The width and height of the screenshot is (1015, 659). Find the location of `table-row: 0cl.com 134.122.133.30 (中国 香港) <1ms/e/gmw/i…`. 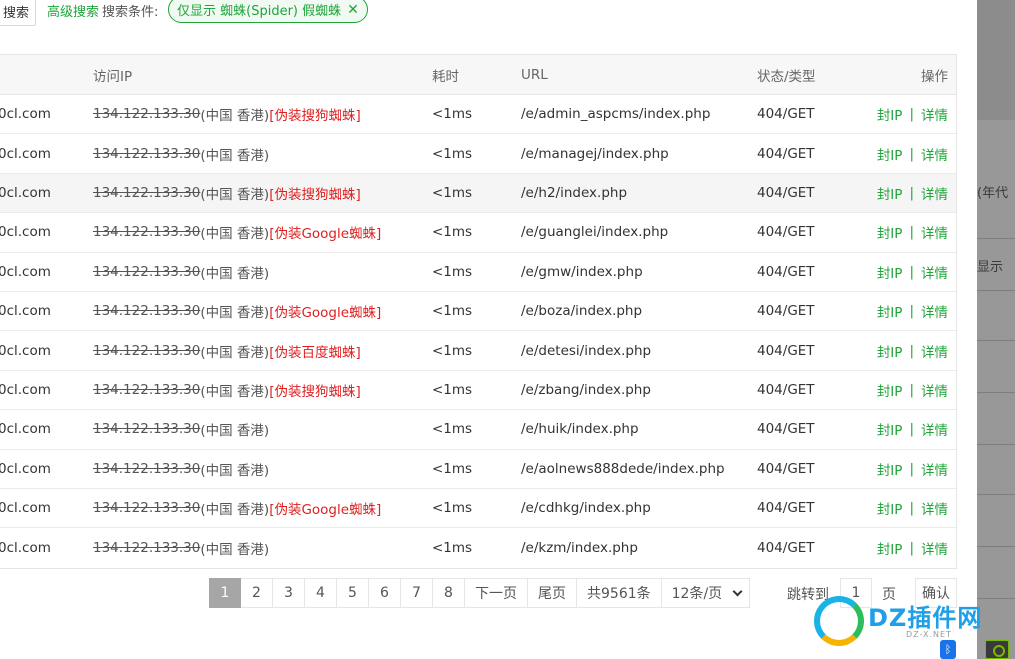

table-row: 0cl.com 134.122.133.30 (中国 香港) <1ms/e/gmw/i… is located at coordinates (478, 272).